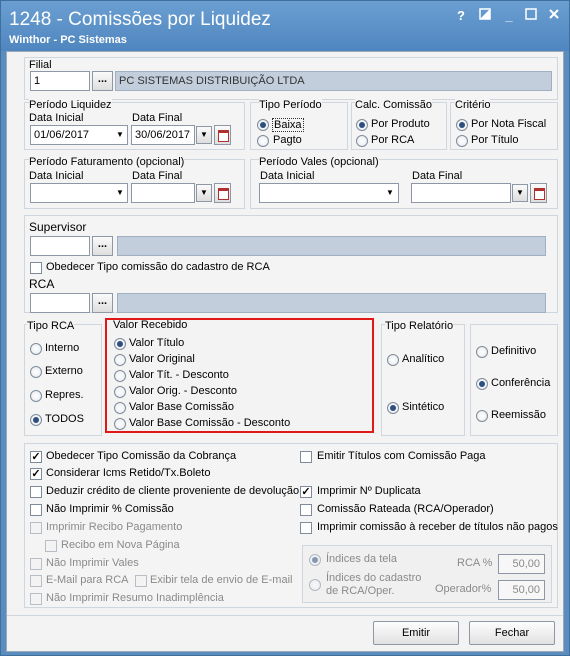 This screenshot has height=656, width=570. Describe the element at coordinates (156, 343) in the screenshot. I see `radio-valor-titulo-label: Valor Título` at that location.